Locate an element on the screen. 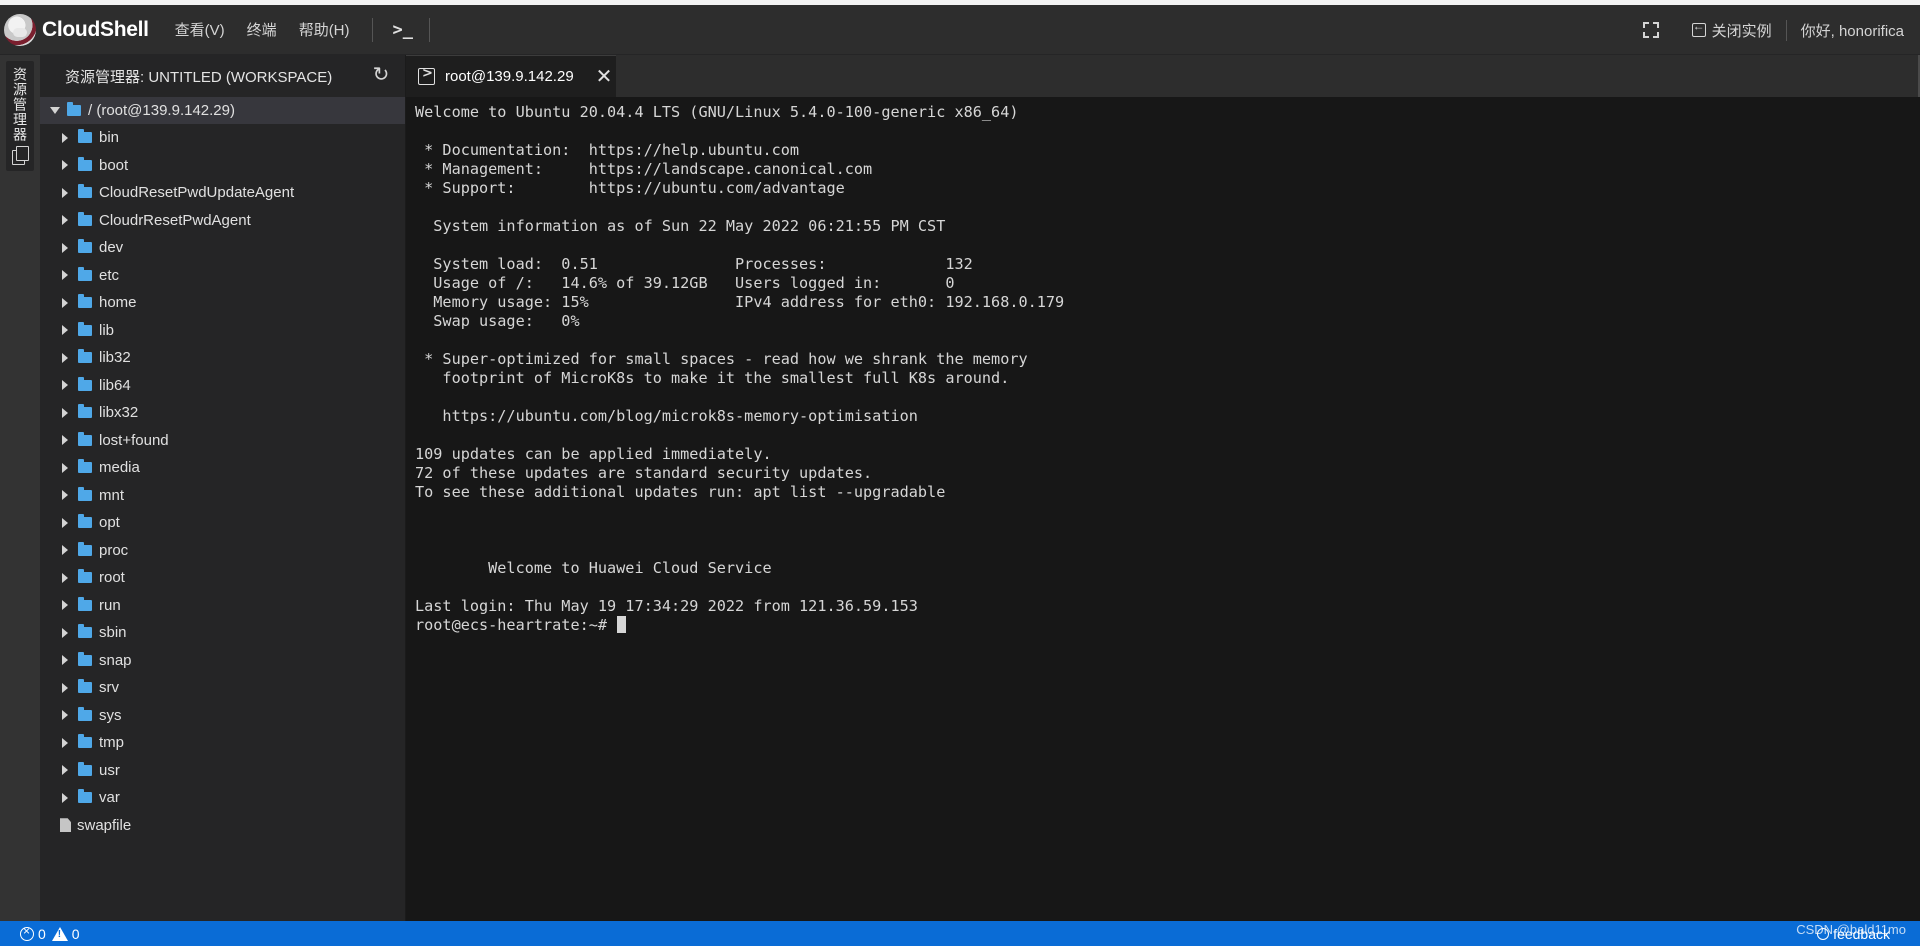 Image resolution: width=1920 pixels, height=946 pixels. new-terminal-button: >_ is located at coordinates (403, 30).